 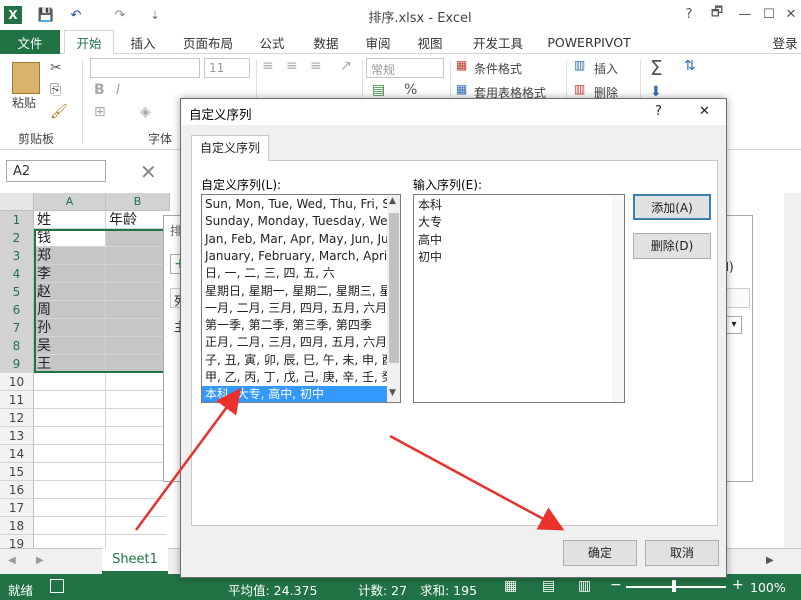 I want to click on borders-icon: ⊞, so click(x=100, y=112).